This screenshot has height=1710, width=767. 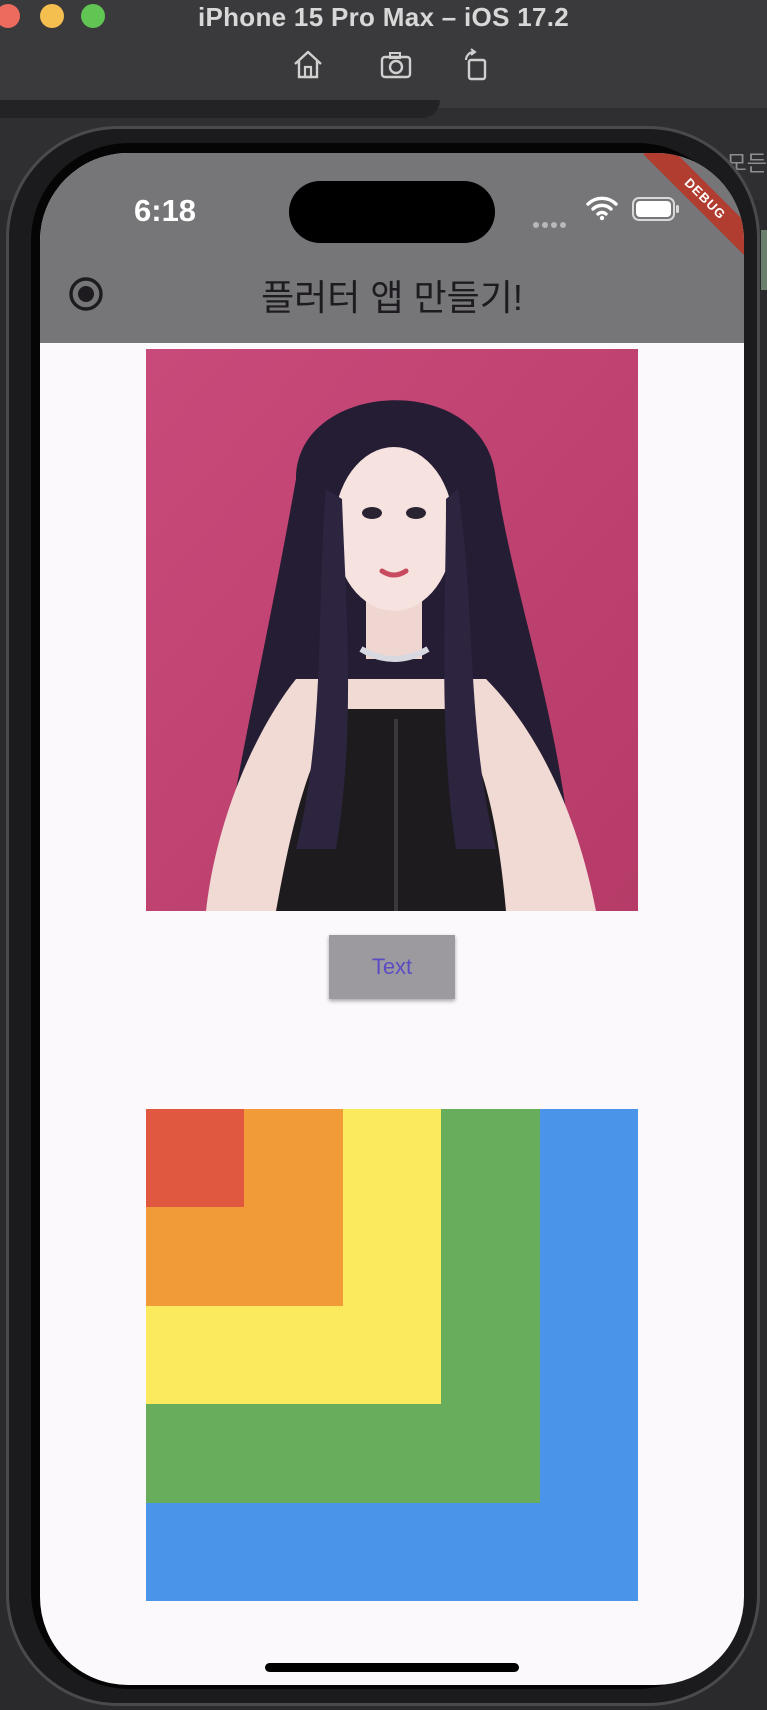 I want to click on cellular-signal-icon, so click(x=551, y=224).